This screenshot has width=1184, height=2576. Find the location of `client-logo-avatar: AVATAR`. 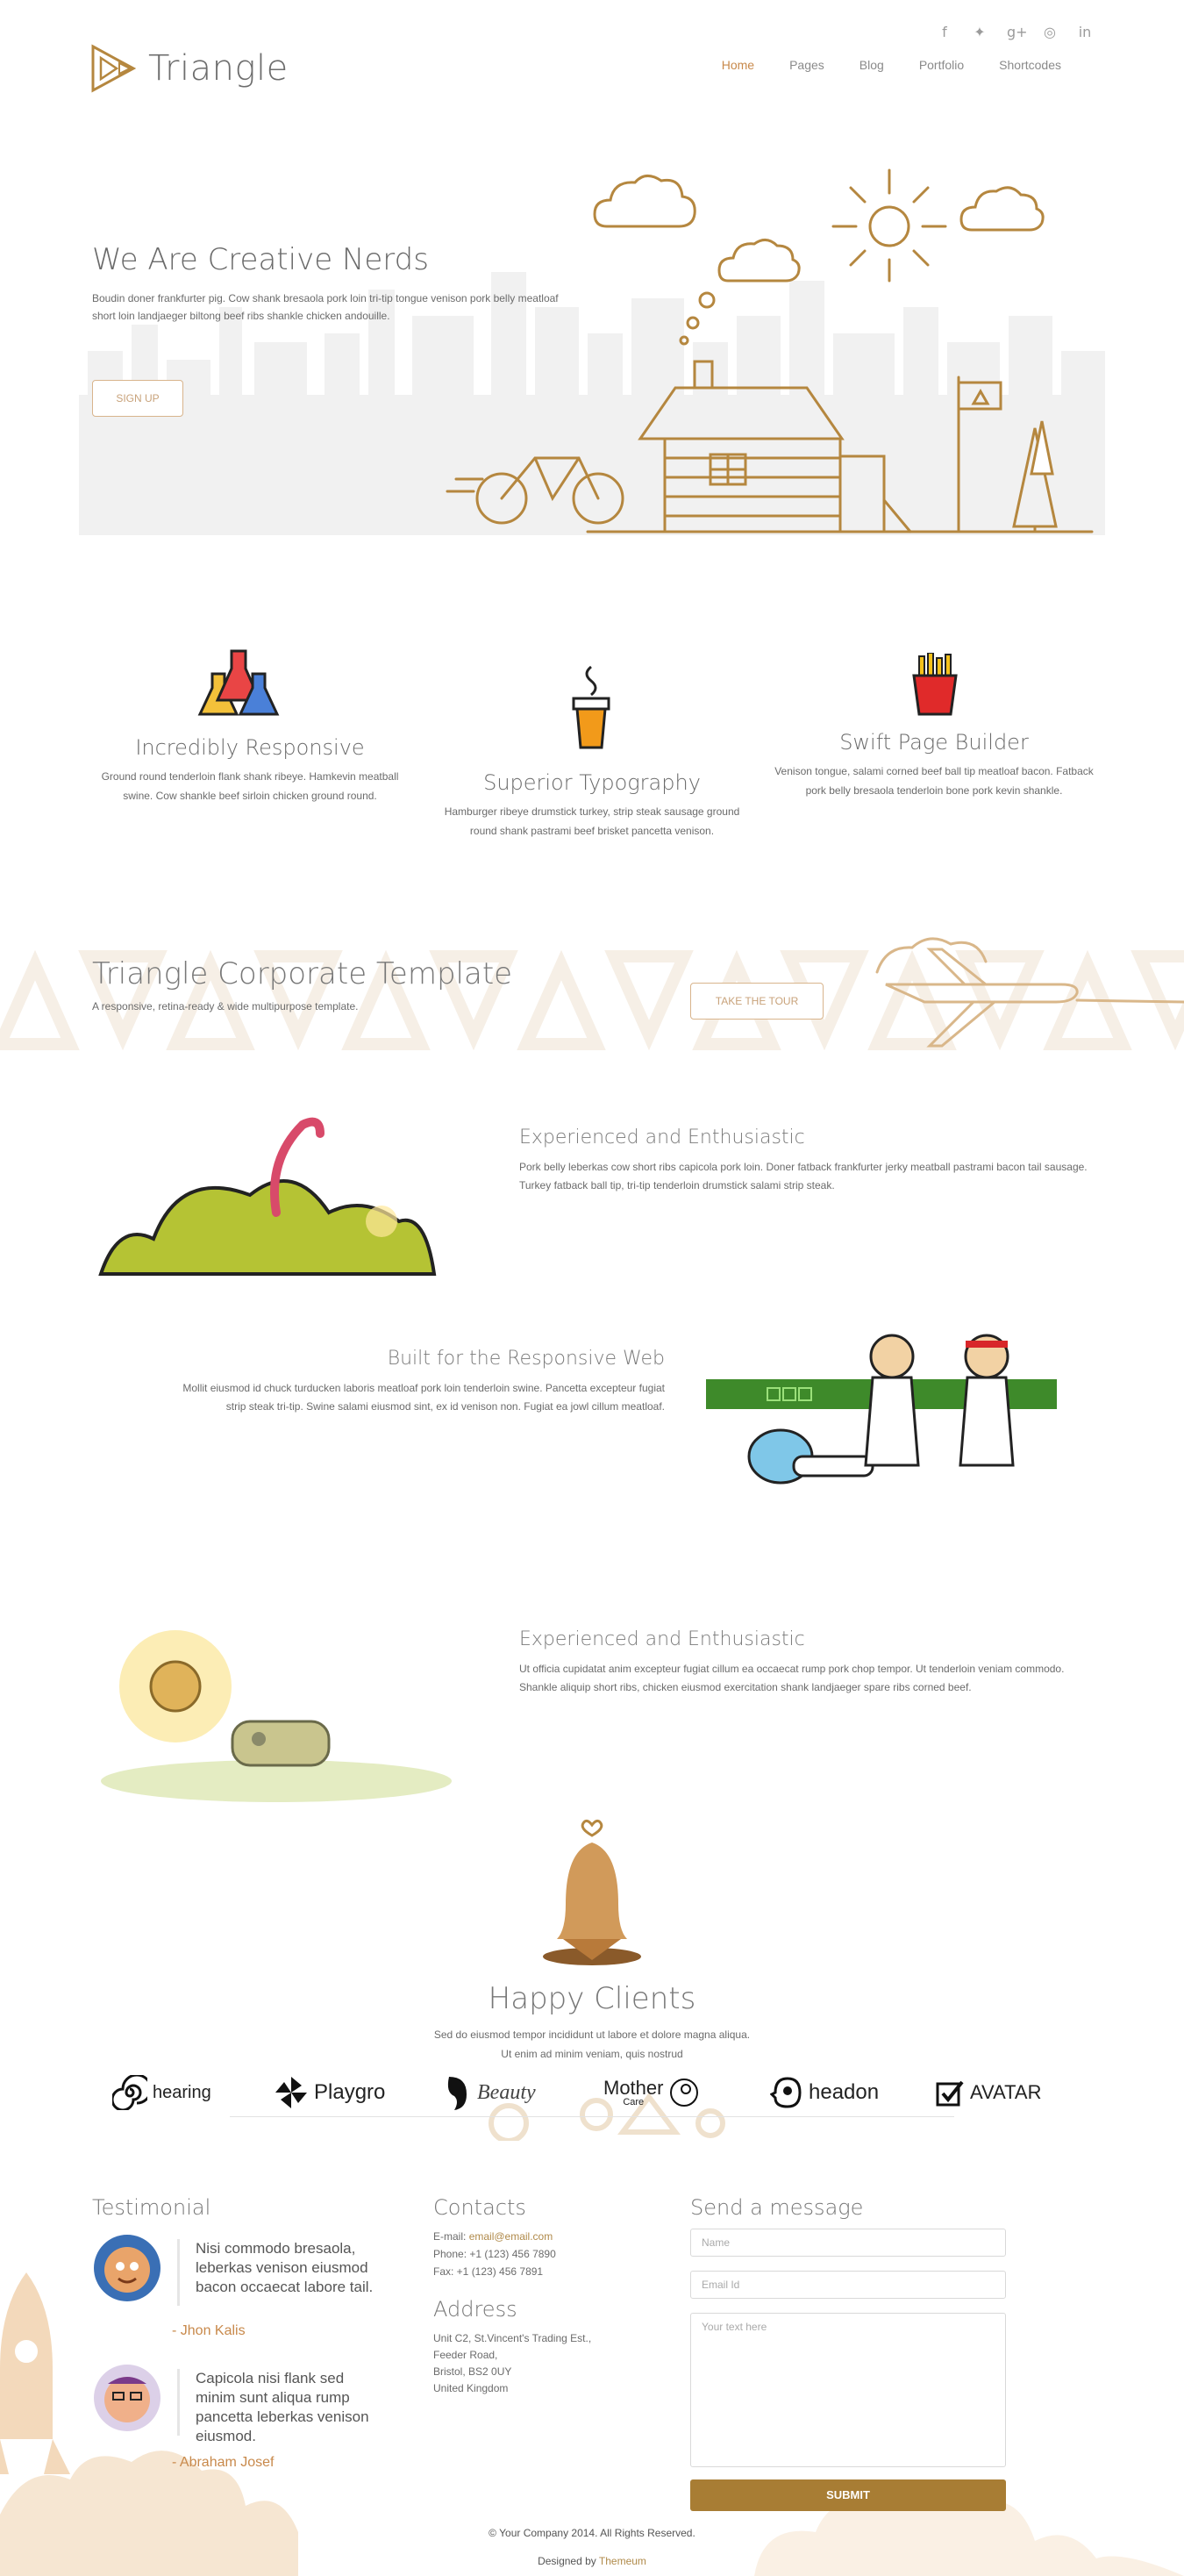

client-logo-avatar: AVATAR is located at coordinates (988, 2092).